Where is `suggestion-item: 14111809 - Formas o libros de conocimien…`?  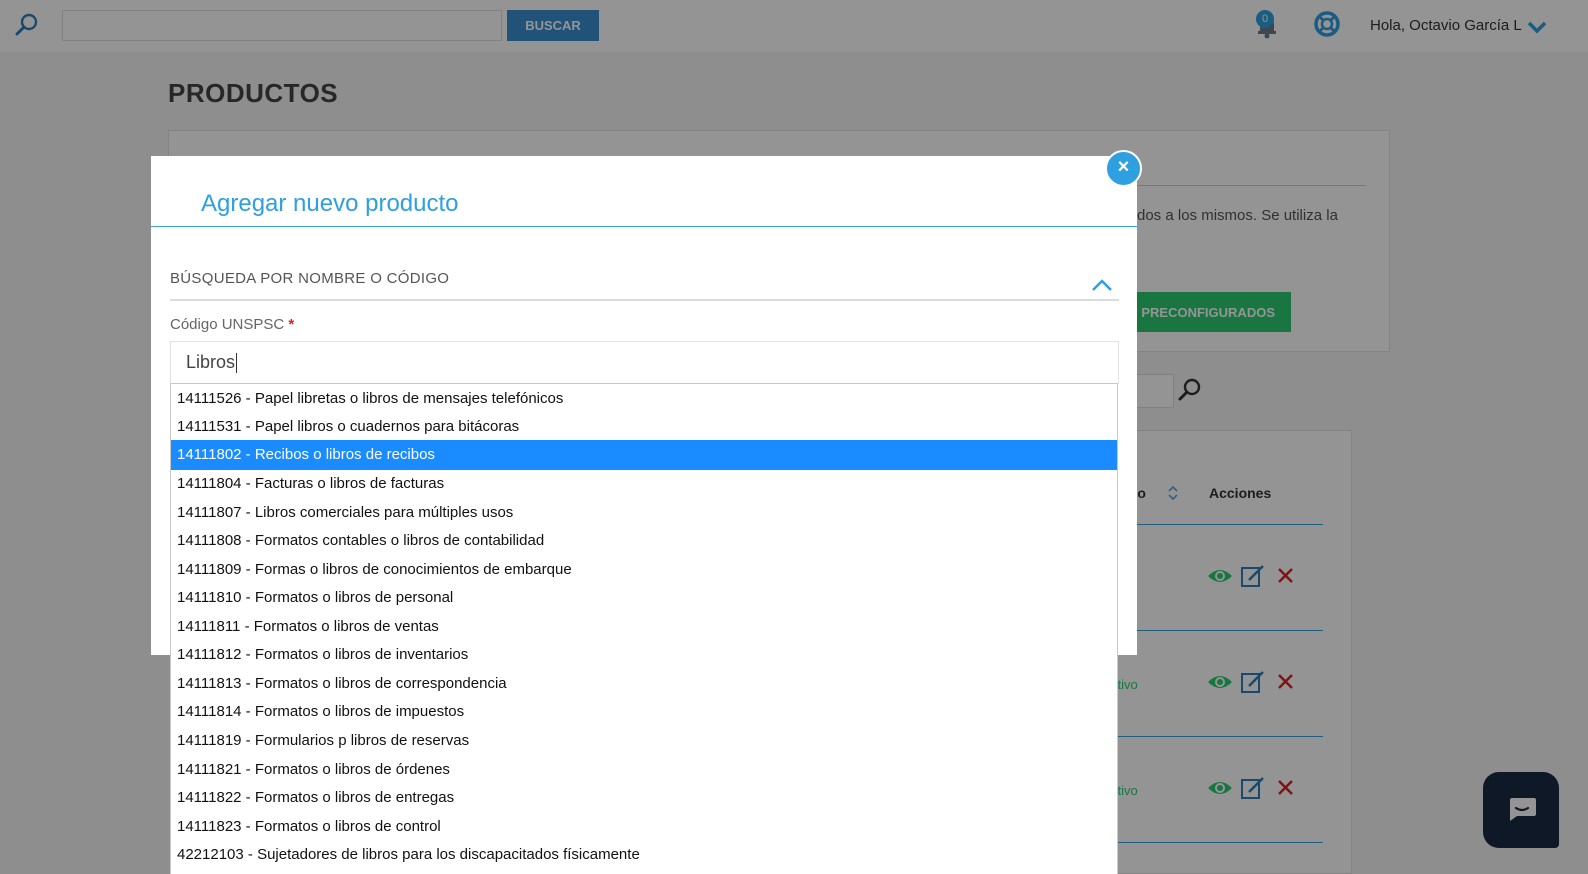
suggestion-item: 14111809 - Formas o libros de conocimien… is located at coordinates (644, 570).